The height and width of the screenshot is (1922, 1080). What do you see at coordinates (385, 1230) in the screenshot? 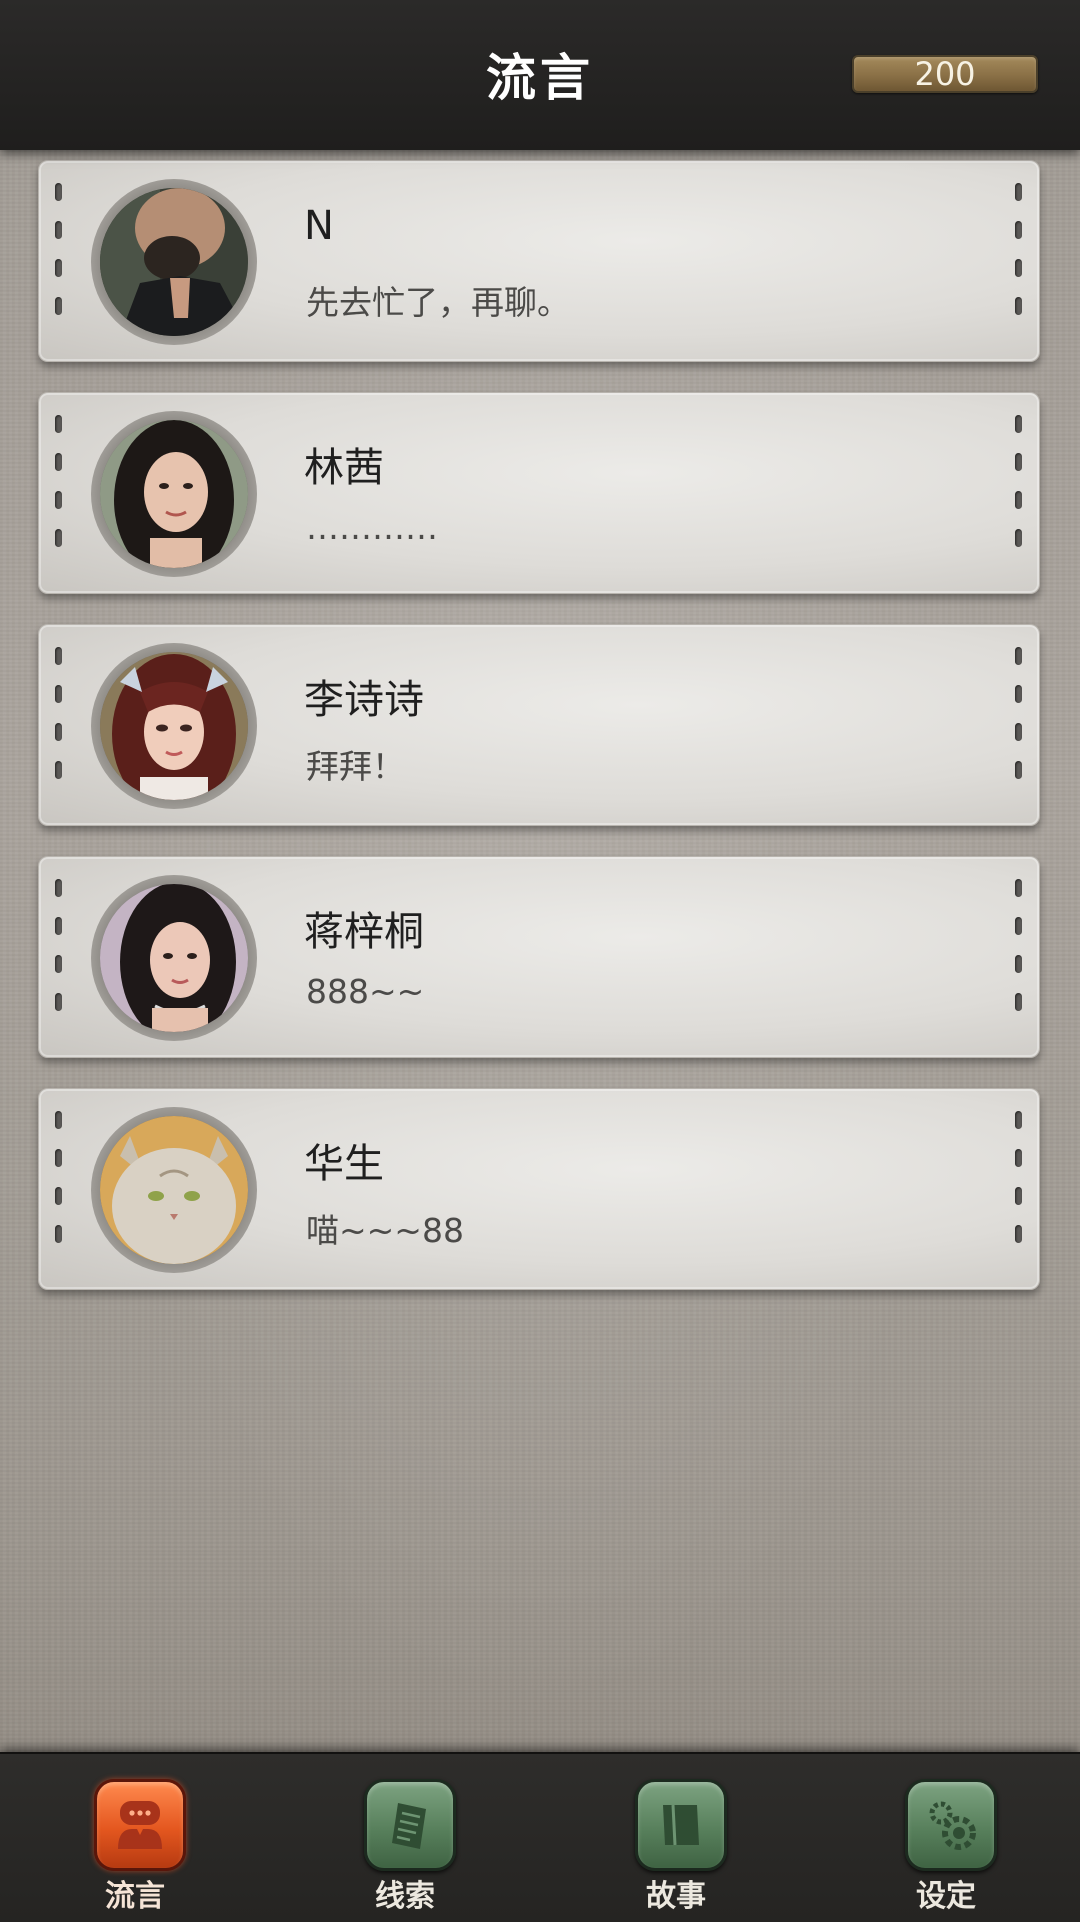
I see `last-message: 喵~~~88` at bounding box center [385, 1230].